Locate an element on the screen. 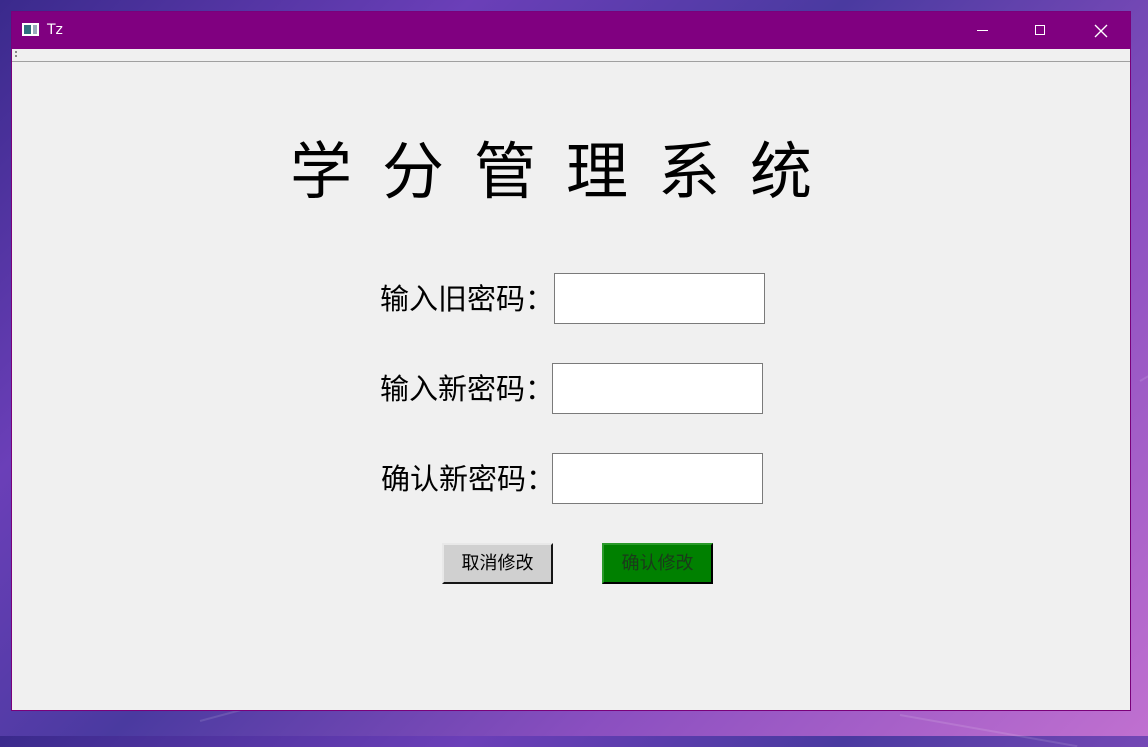 This screenshot has width=1148, height=747. page-title: 学分管理系统 is located at coordinates (566, 172).